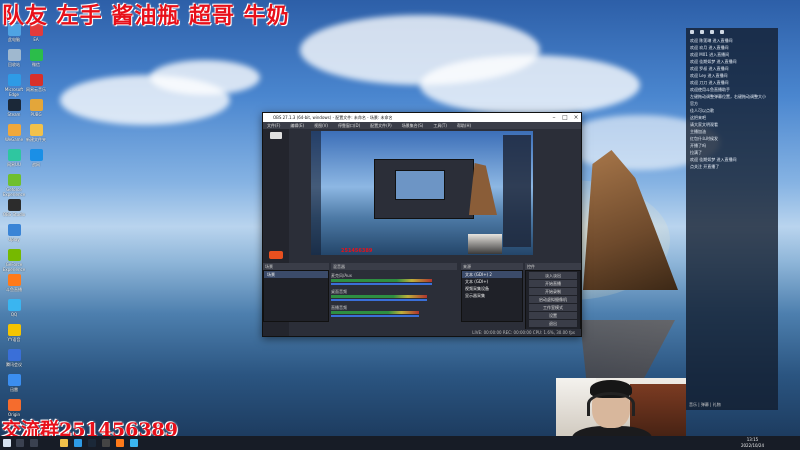 This screenshot has width=800, height=450. I want to click on clock-date: 2022/10/24, so click(752, 445).